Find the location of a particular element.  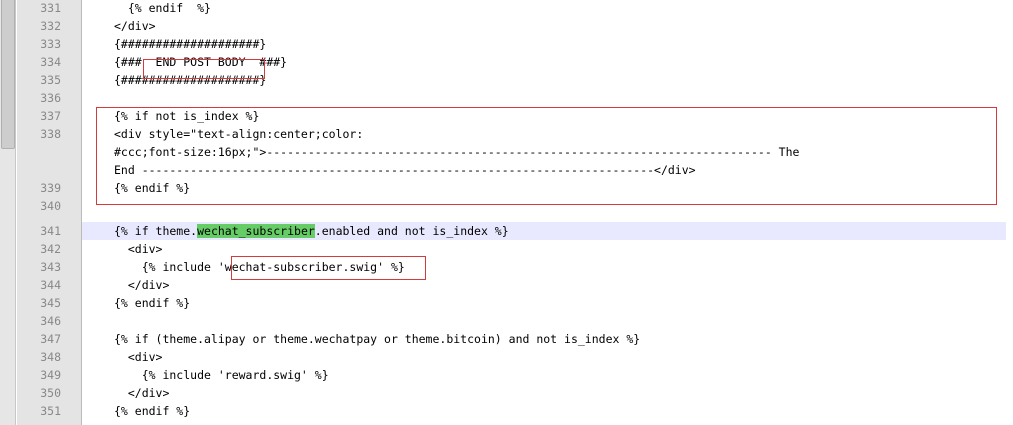

line-text: {### END POST BODY ###} is located at coordinates (201, 62).